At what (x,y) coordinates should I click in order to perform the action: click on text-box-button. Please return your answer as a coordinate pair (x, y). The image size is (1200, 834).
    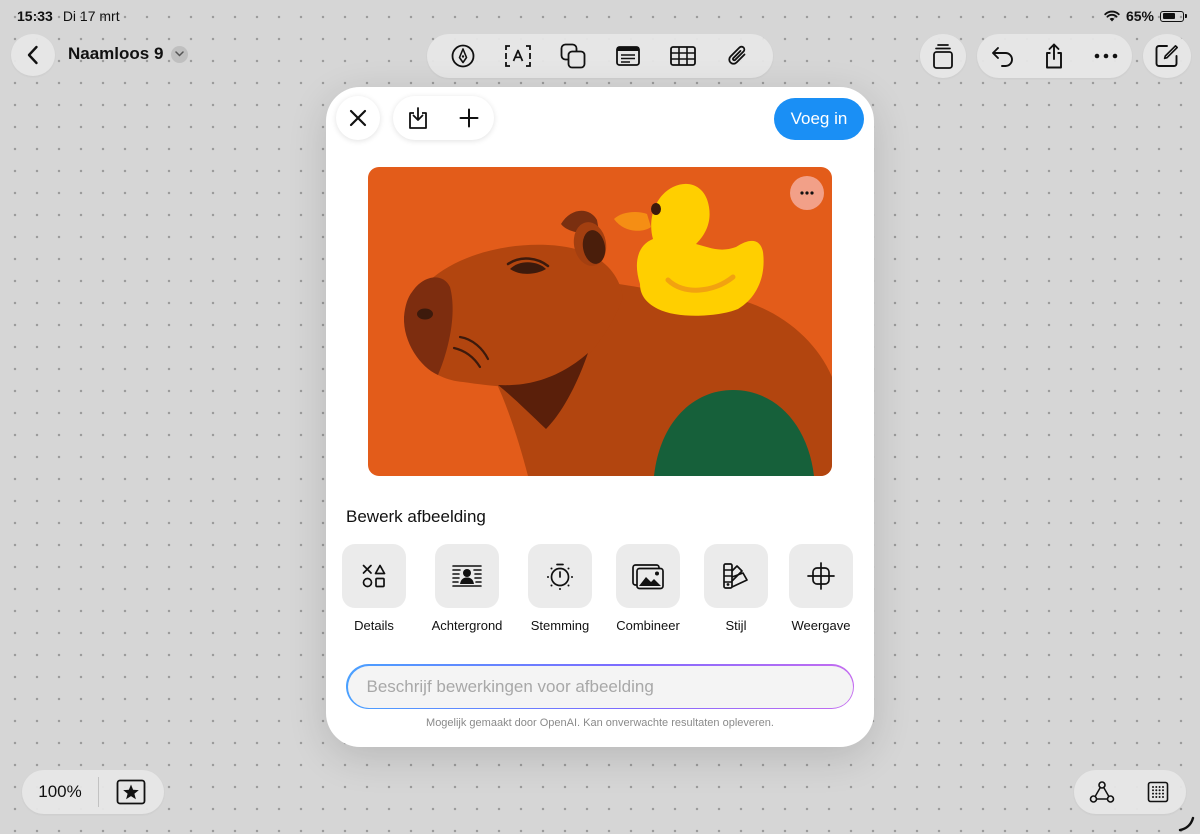
    Looking at the image, I should click on (518, 56).